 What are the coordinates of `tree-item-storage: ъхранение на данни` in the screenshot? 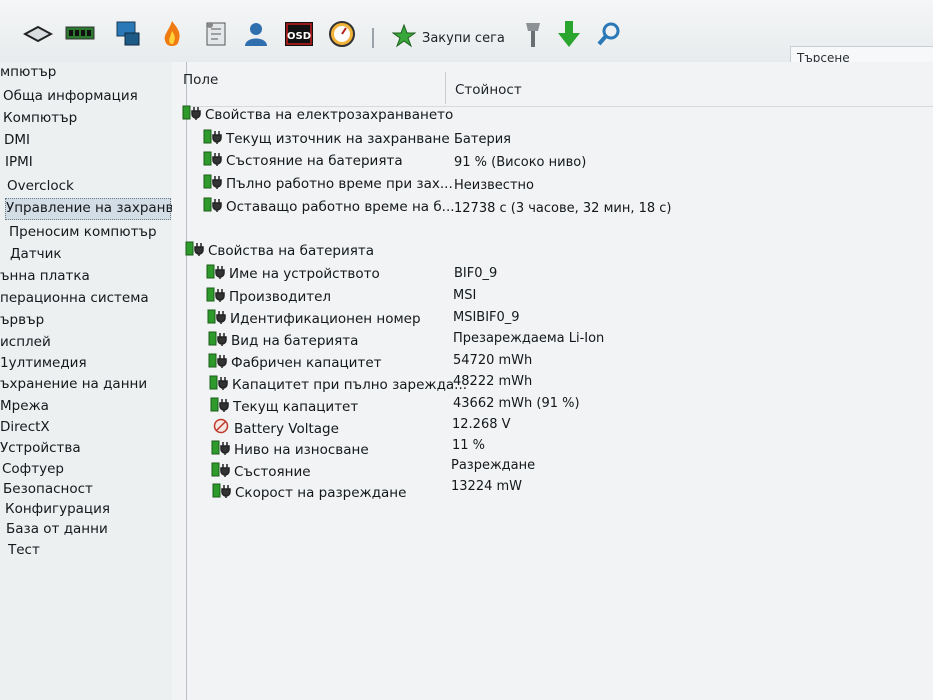 It's located at (73, 384).